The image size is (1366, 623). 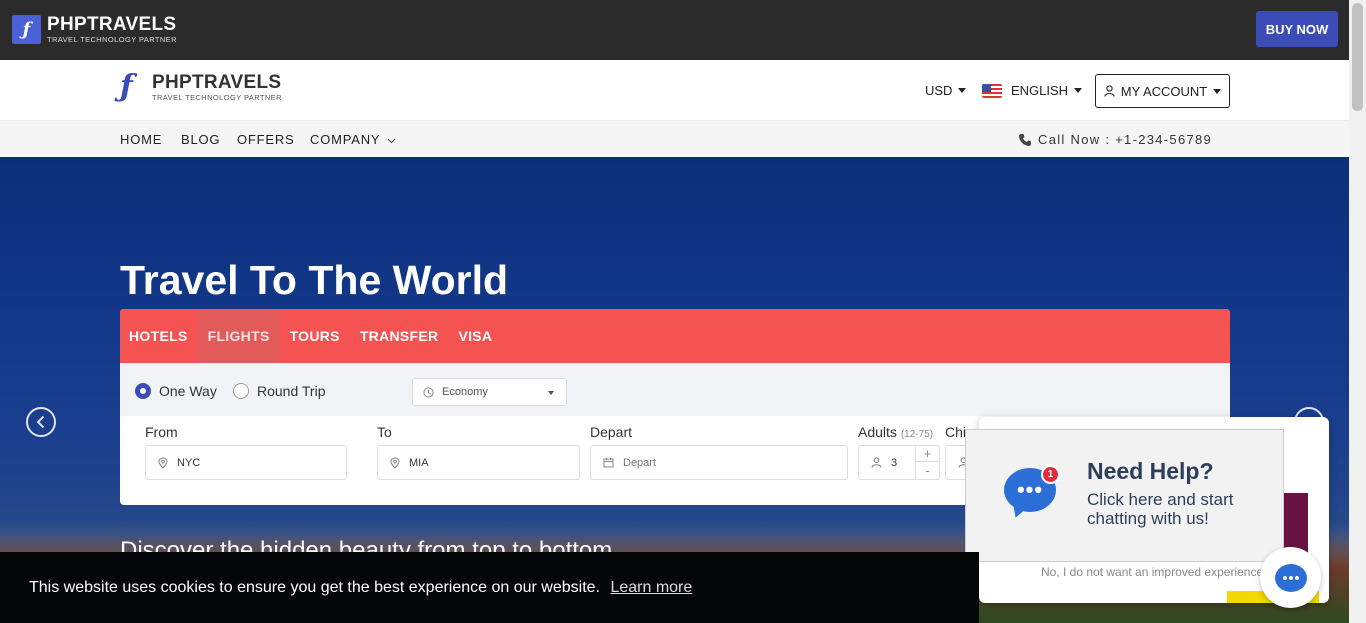 I want to click on language-dropdown: ENGLISH, so click(x=1032, y=90).